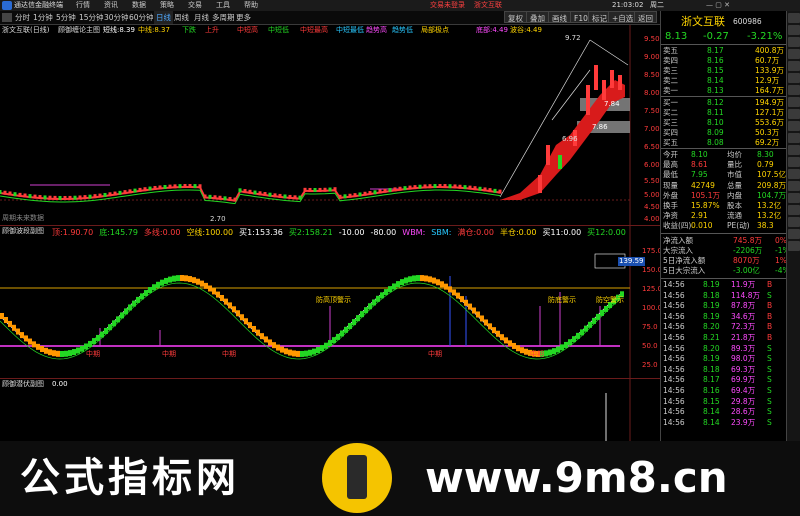  Describe the element at coordinates (645, 17) in the screenshot. I see `back-button: 返回` at that location.